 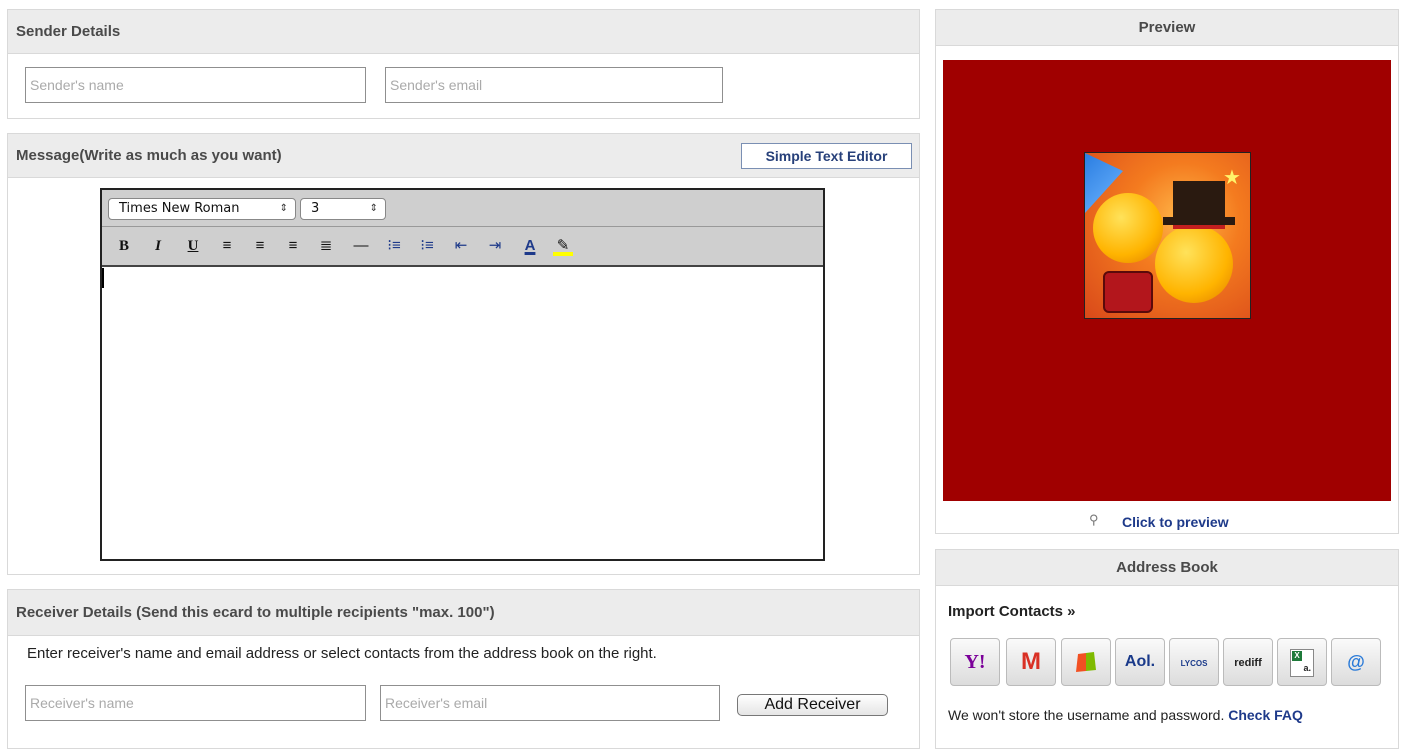 I want to click on yahoo-icon: Y!, so click(x=975, y=662).